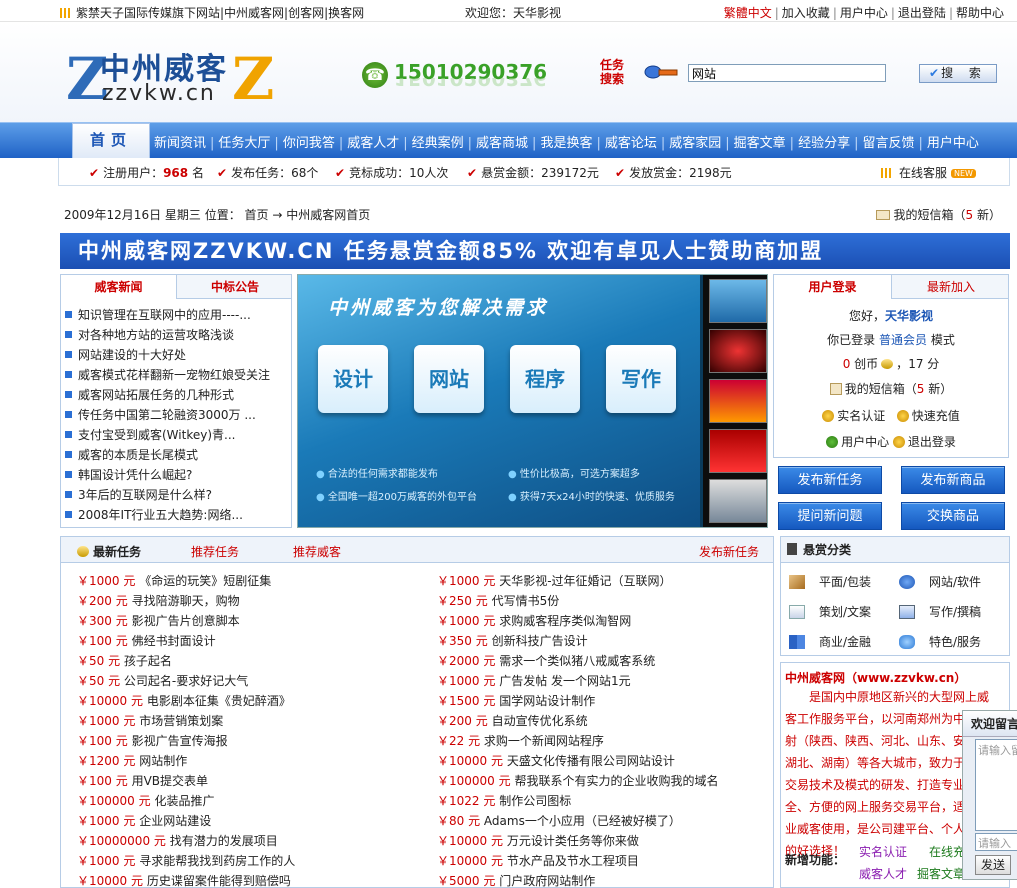  Describe the element at coordinates (990, 724) in the screenshot. I see `message-title: 欢迎留言` at that location.